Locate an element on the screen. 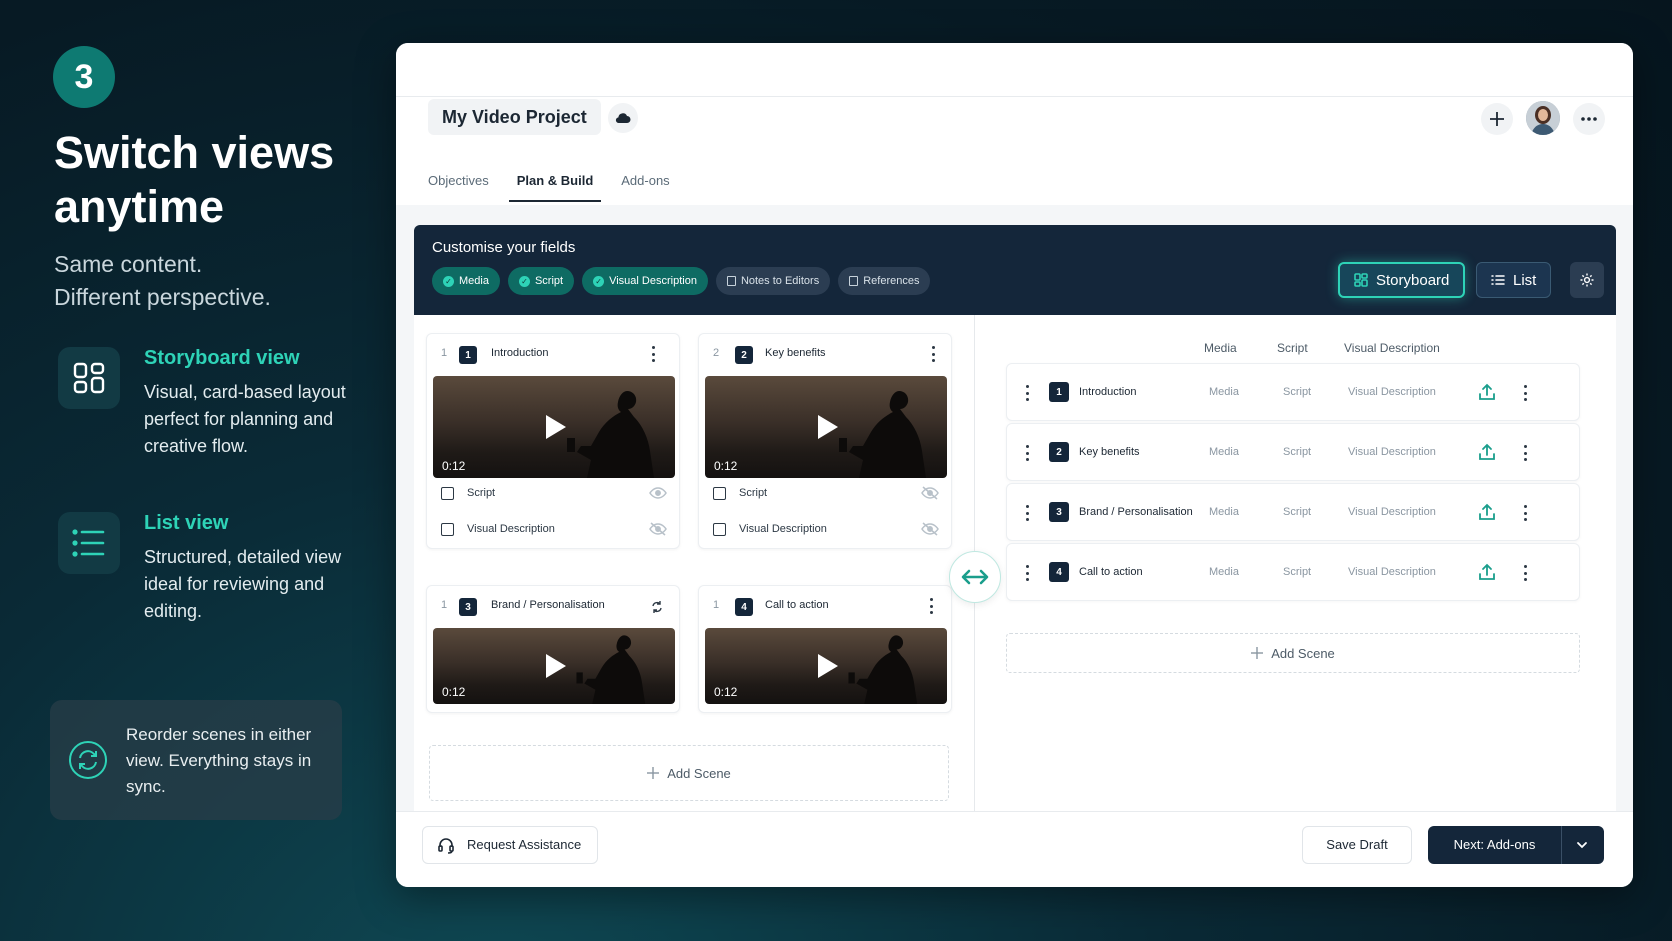 The height and width of the screenshot is (941, 1672). chip-notes-to-editors: Notes to Editors is located at coordinates (773, 281).